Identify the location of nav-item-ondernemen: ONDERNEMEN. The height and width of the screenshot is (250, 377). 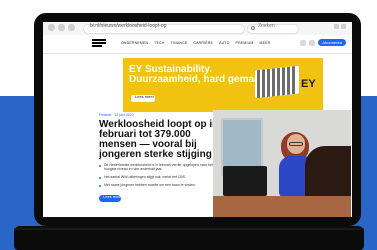
(134, 43).